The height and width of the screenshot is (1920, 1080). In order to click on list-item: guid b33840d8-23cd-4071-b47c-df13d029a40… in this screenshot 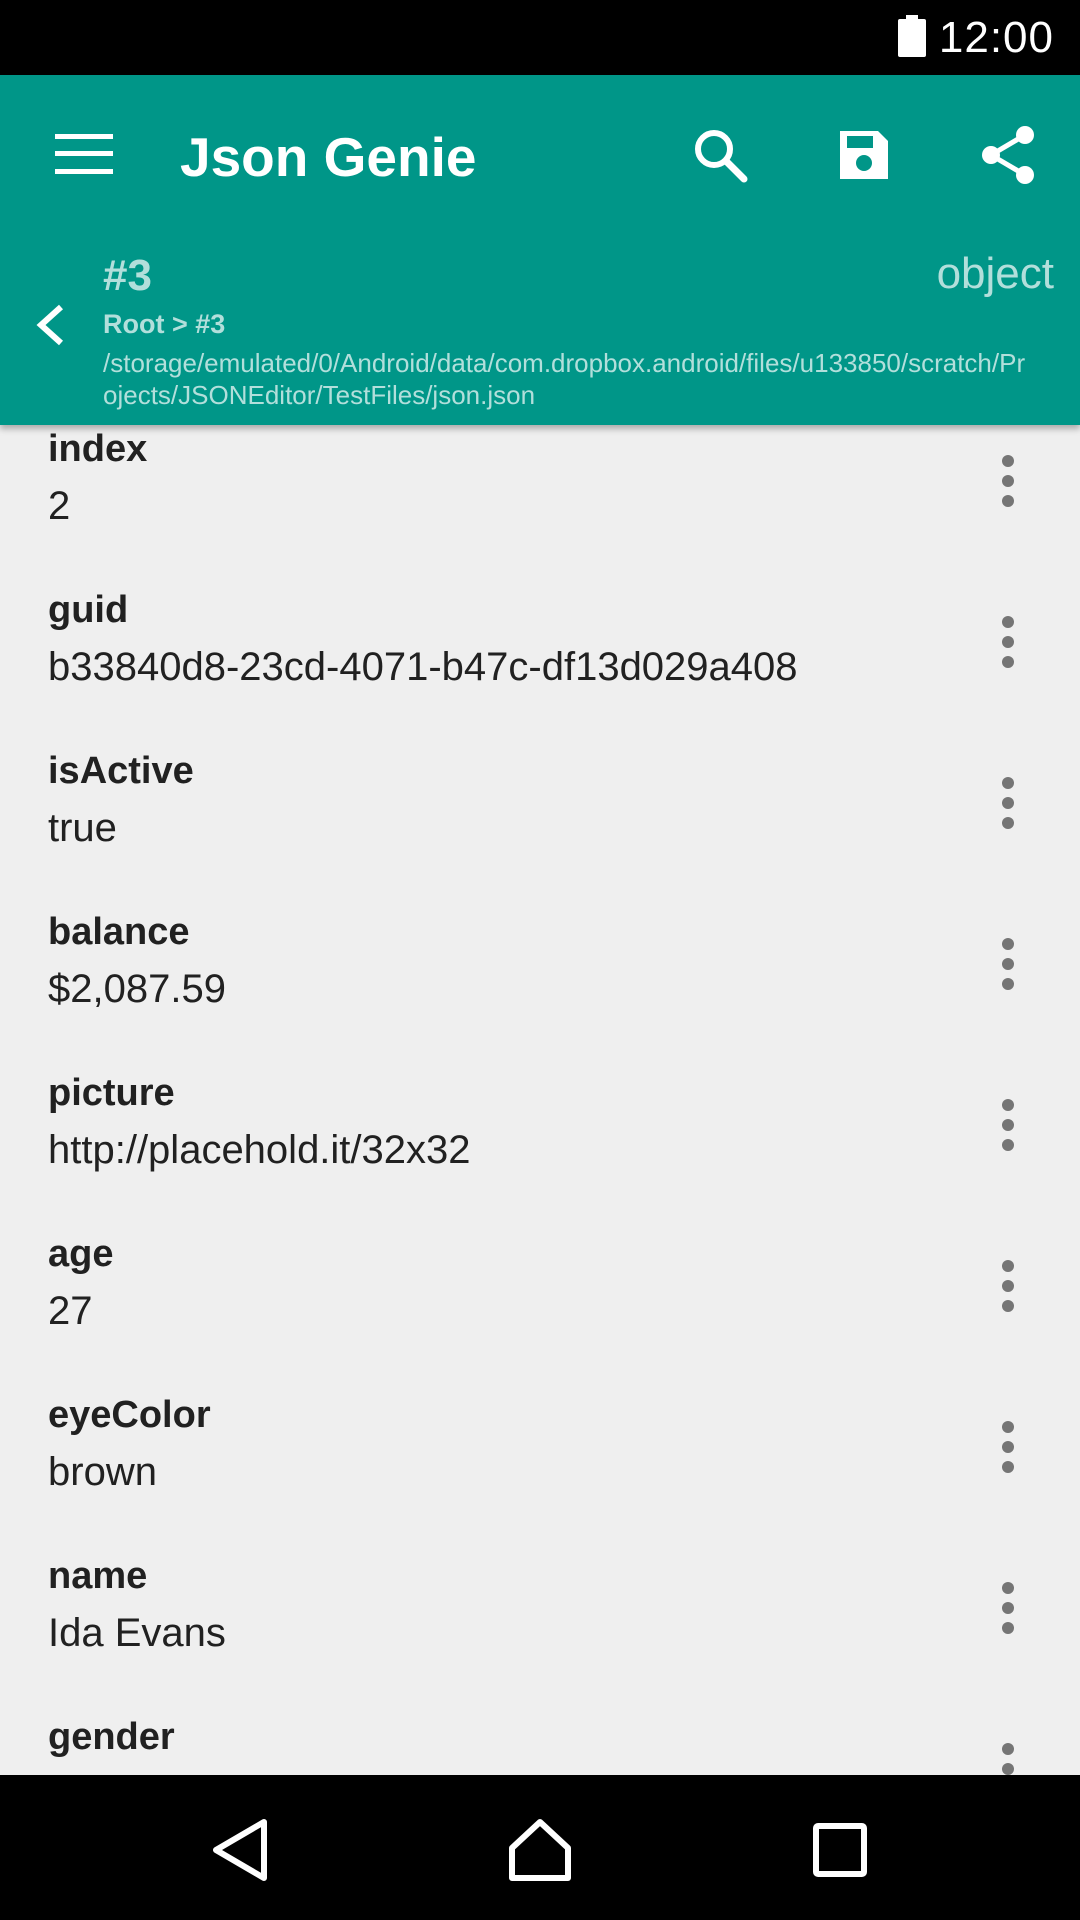, I will do `click(540, 666)`.